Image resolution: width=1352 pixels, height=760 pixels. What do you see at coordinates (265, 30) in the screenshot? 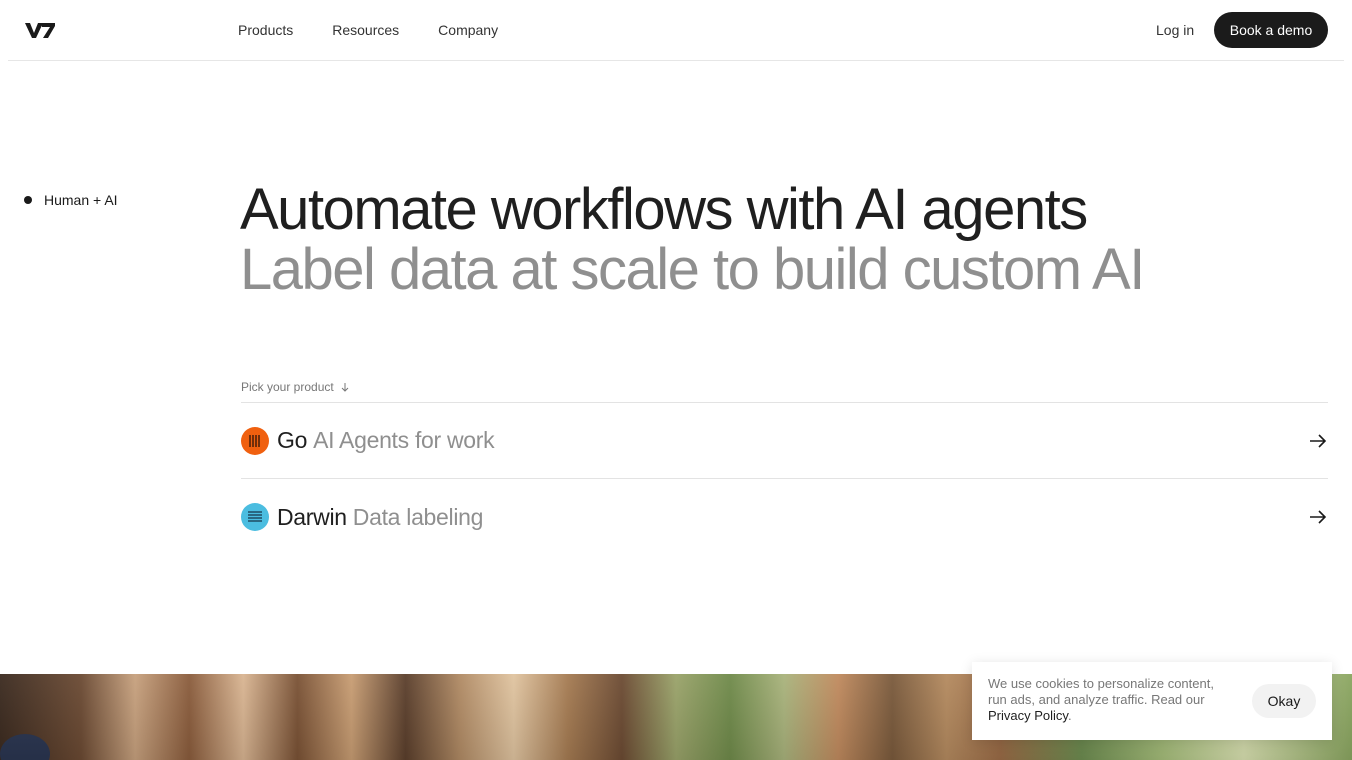
I see `nav-products: Products` at bounding box center [265, 30].